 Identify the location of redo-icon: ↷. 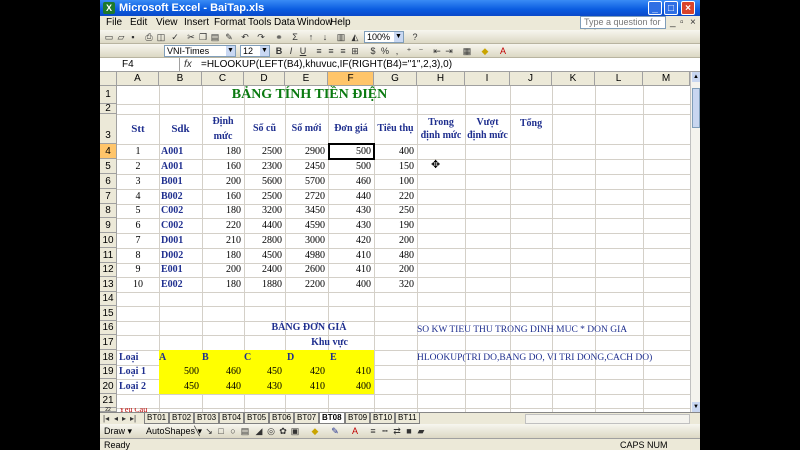
(261, 37).